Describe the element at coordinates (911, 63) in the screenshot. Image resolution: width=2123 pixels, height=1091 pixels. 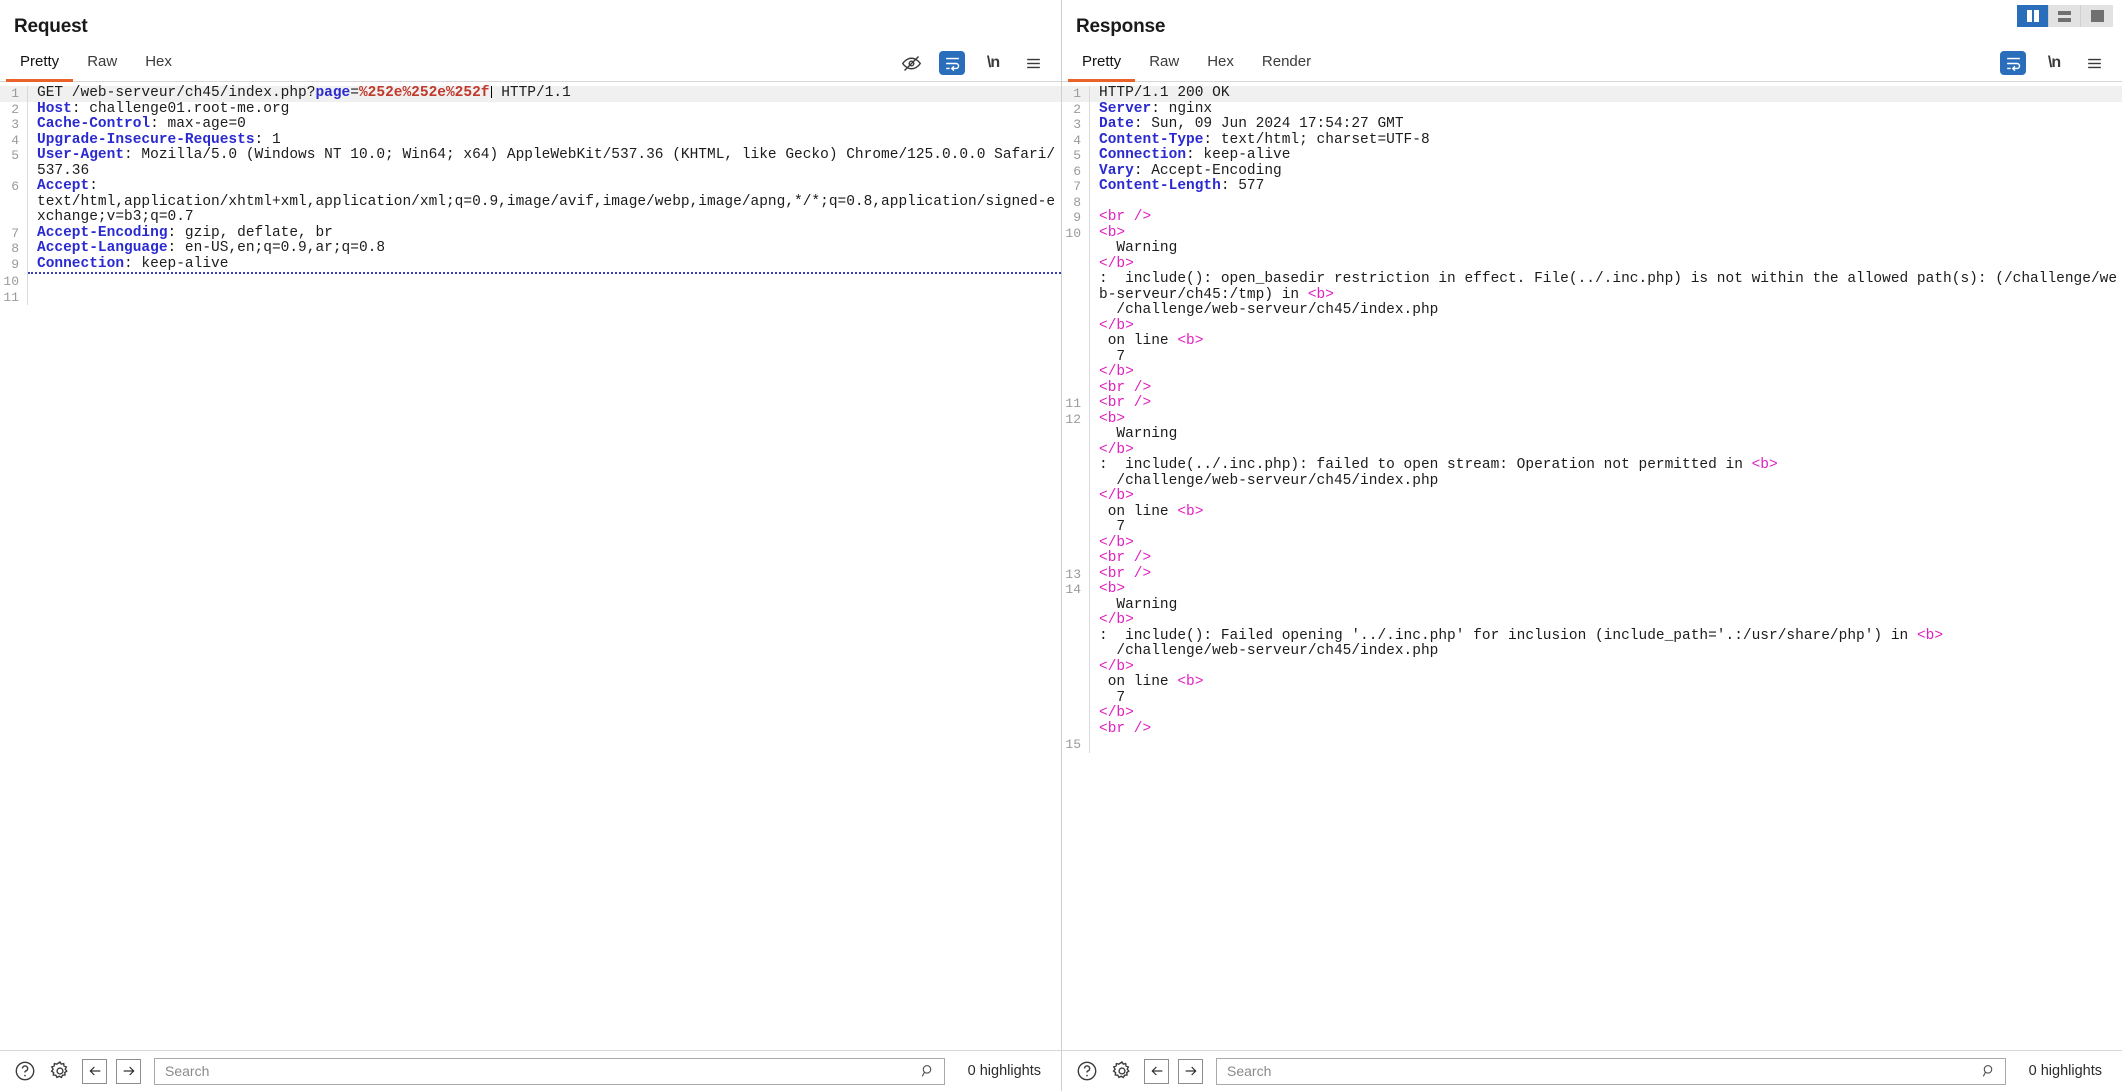
I see `hide-nonprintable-icon` at that location.